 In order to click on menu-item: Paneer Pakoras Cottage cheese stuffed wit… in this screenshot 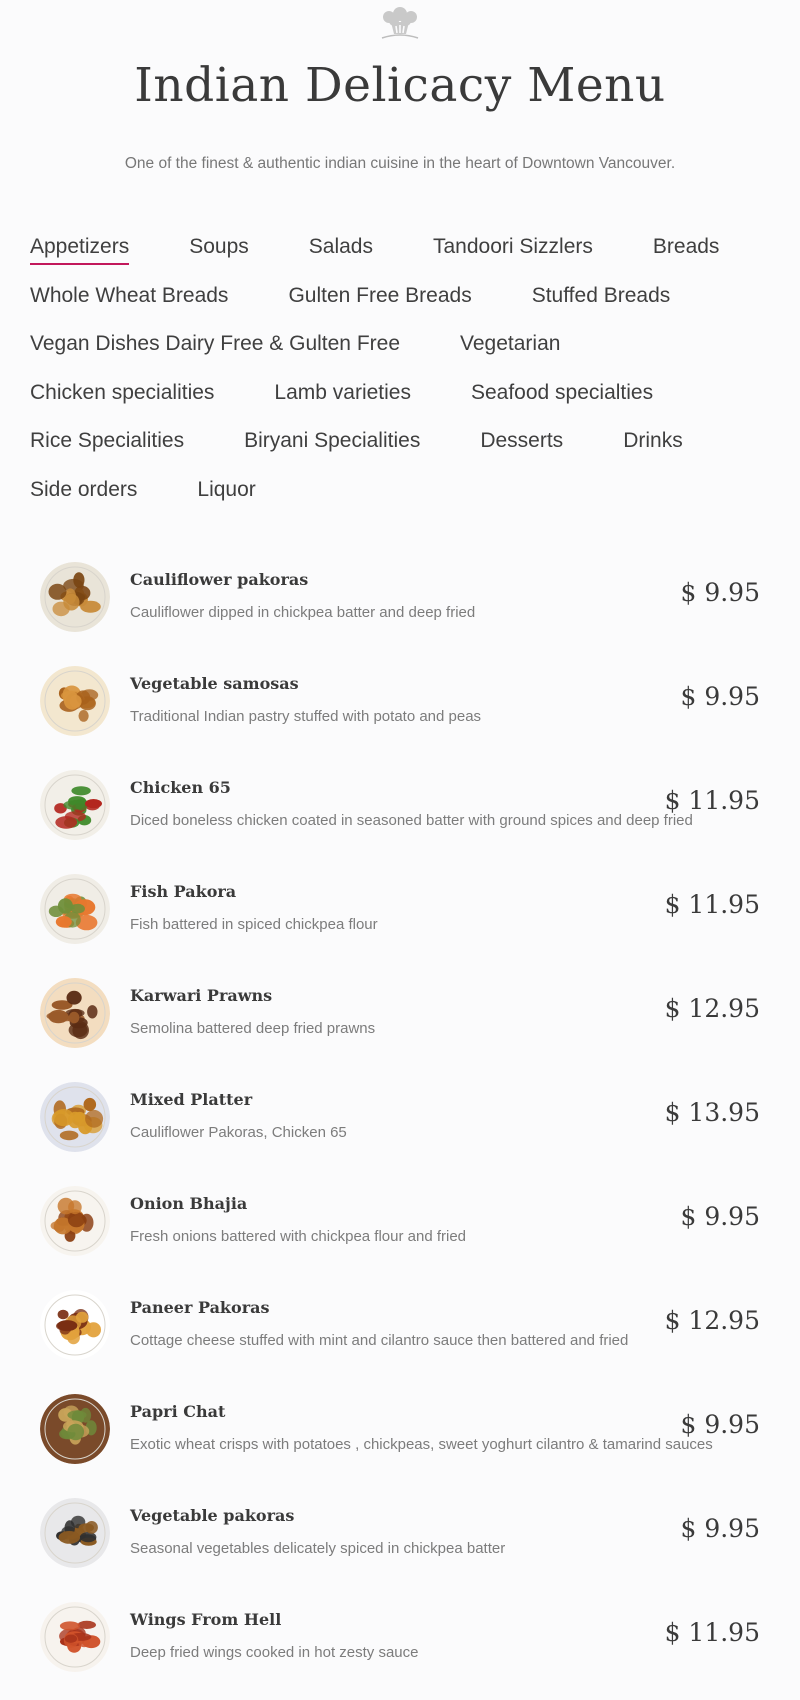, I will do `click(400, 1336)`.